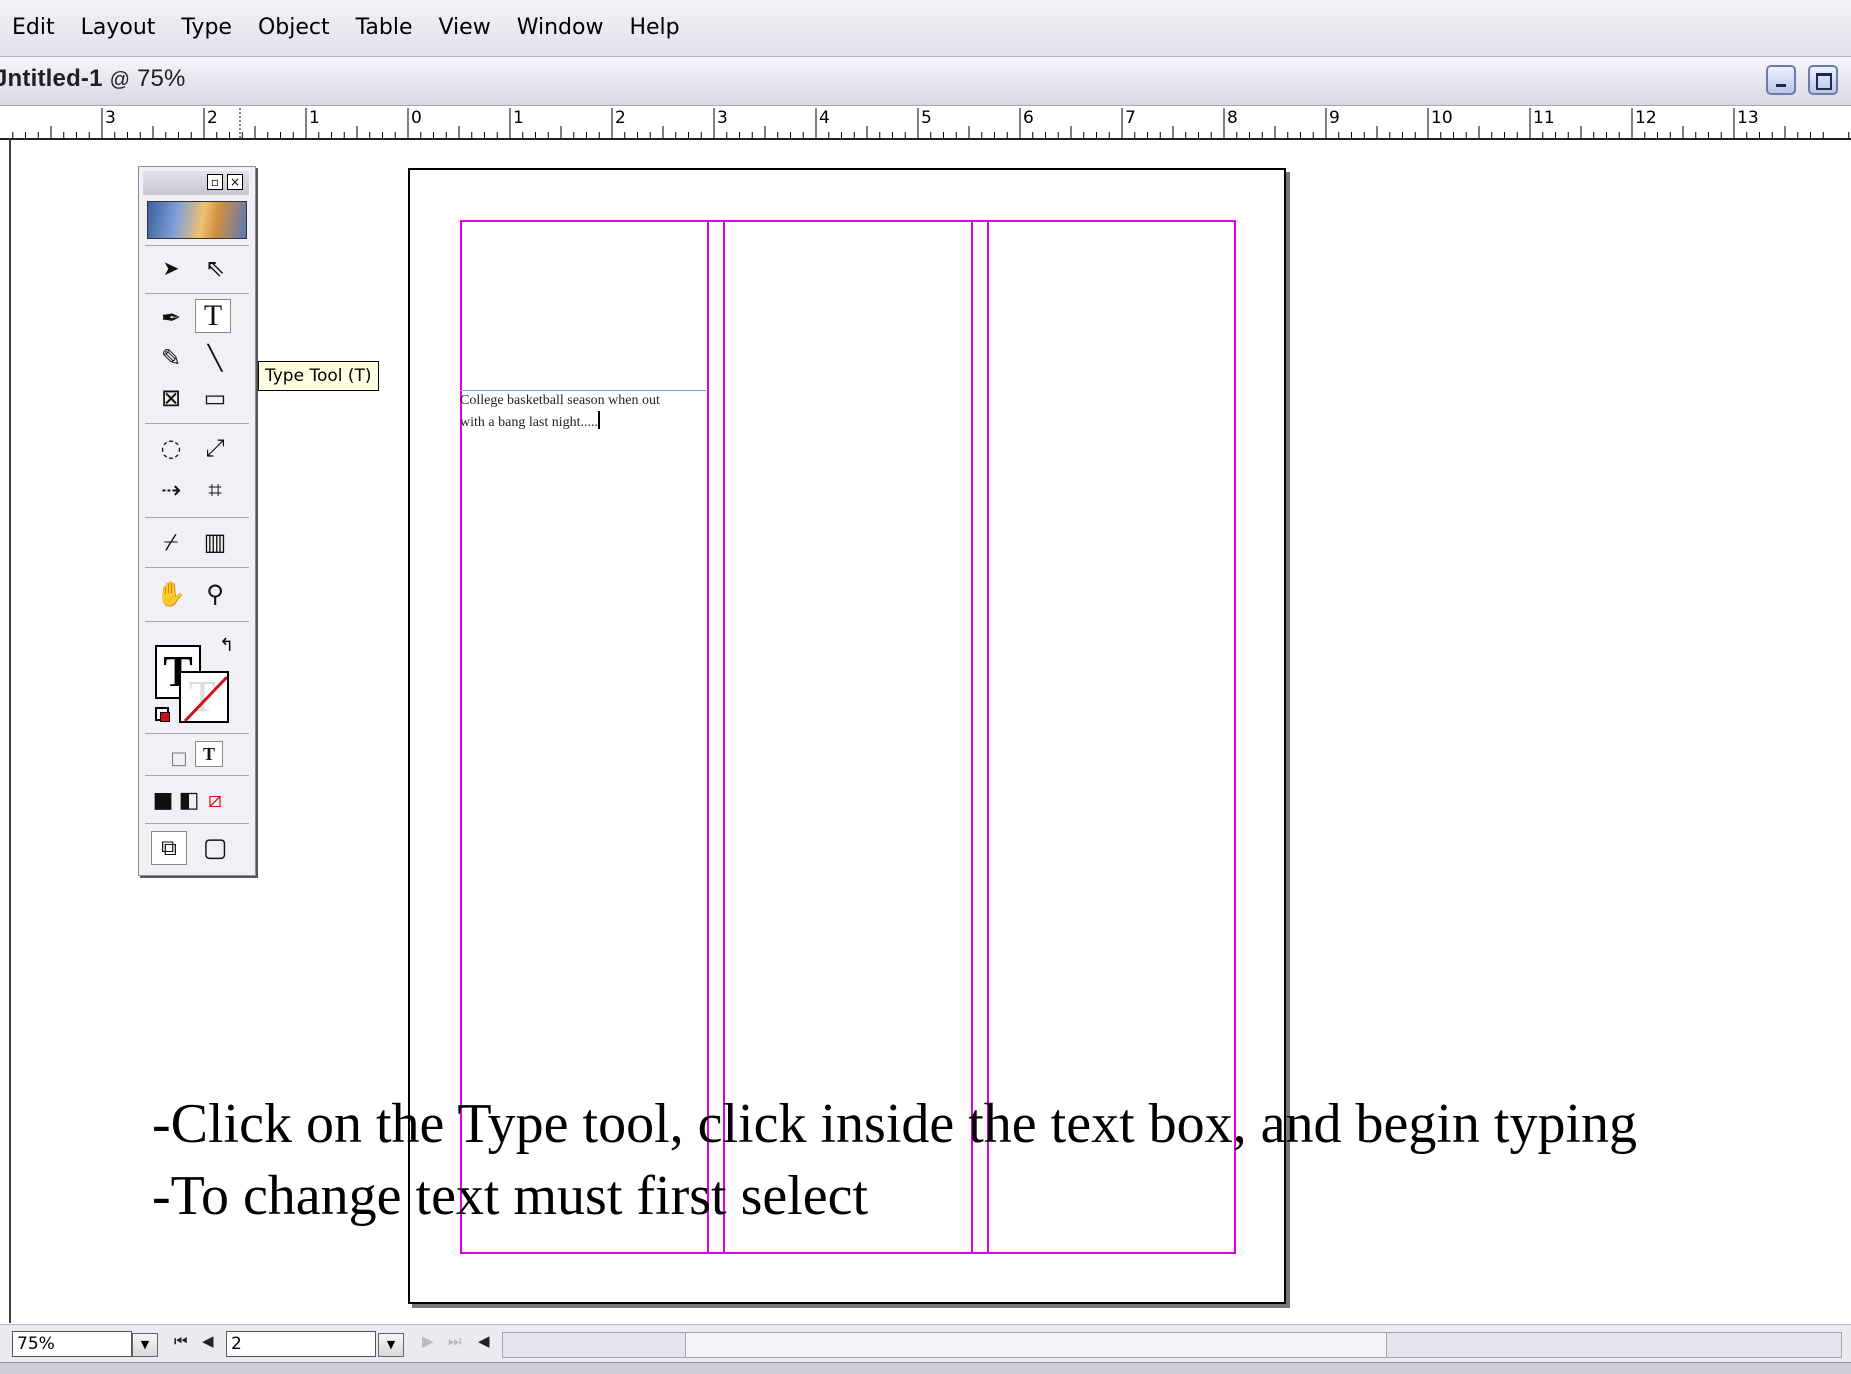  What do you see at coordinates (1781, 80) in the screenshot?
I see `minimize-button` at bounding box center [1781, 80].